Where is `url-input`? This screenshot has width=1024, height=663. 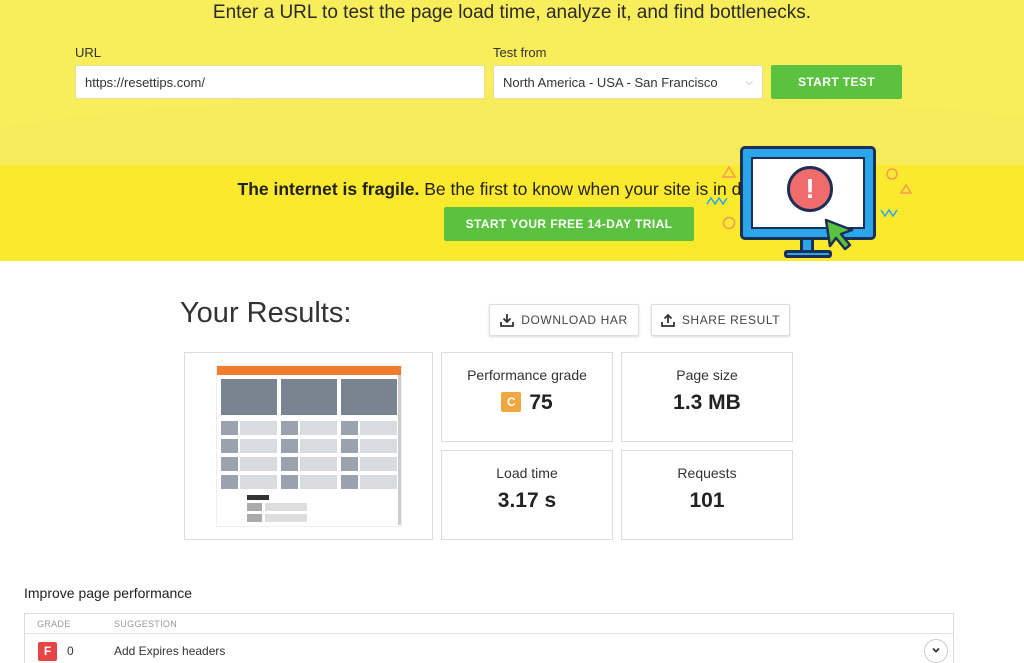
url-input is located at coordinates (280, 82).